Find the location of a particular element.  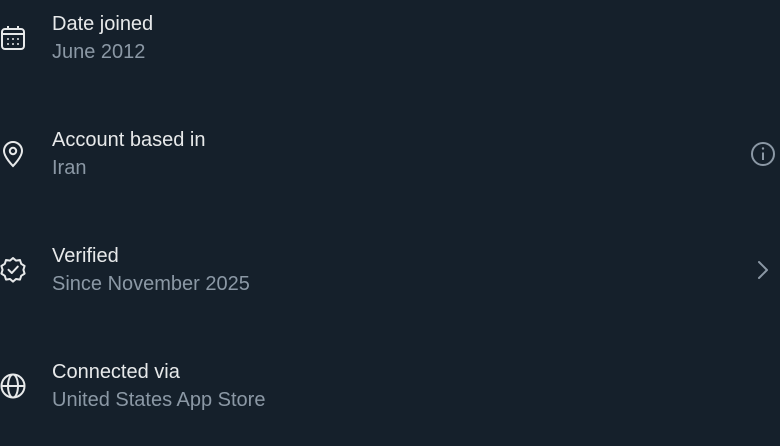

detail-title: Date joined is located at coordinates (103, 24).